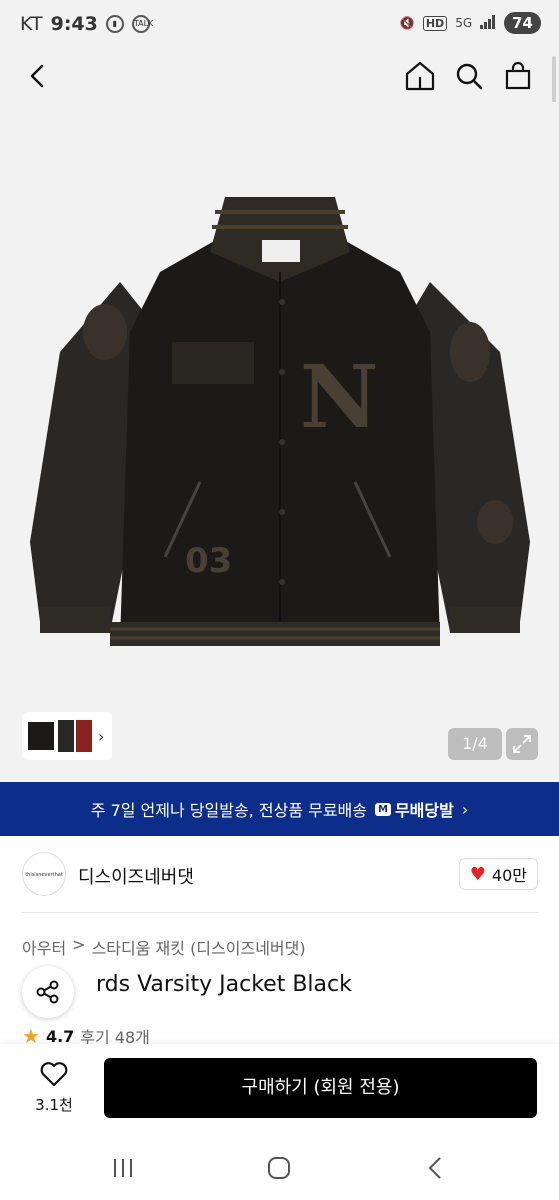  I want to click on heart-outline-icon, so click(54, 1074).